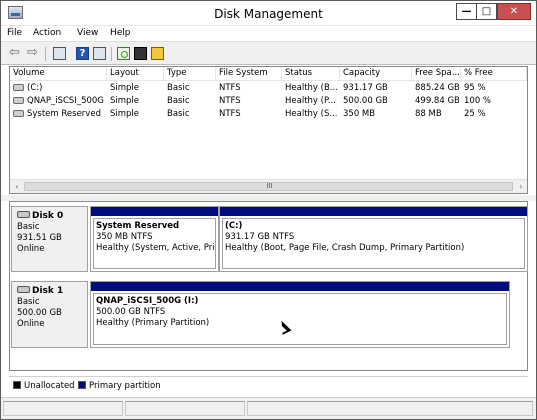  Describe the element at coordinates (39, 313) in the screenshot. I see `disk-1-size: 500.00 GB` at that location.